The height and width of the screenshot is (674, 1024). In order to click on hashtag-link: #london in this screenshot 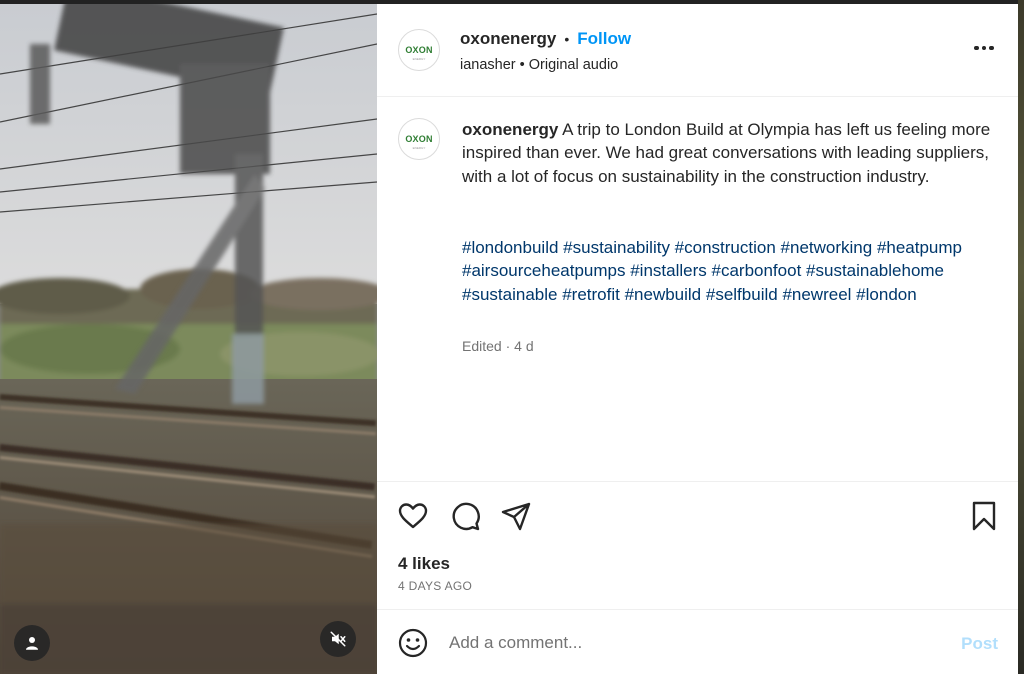, I will do `click(886, 294)`.